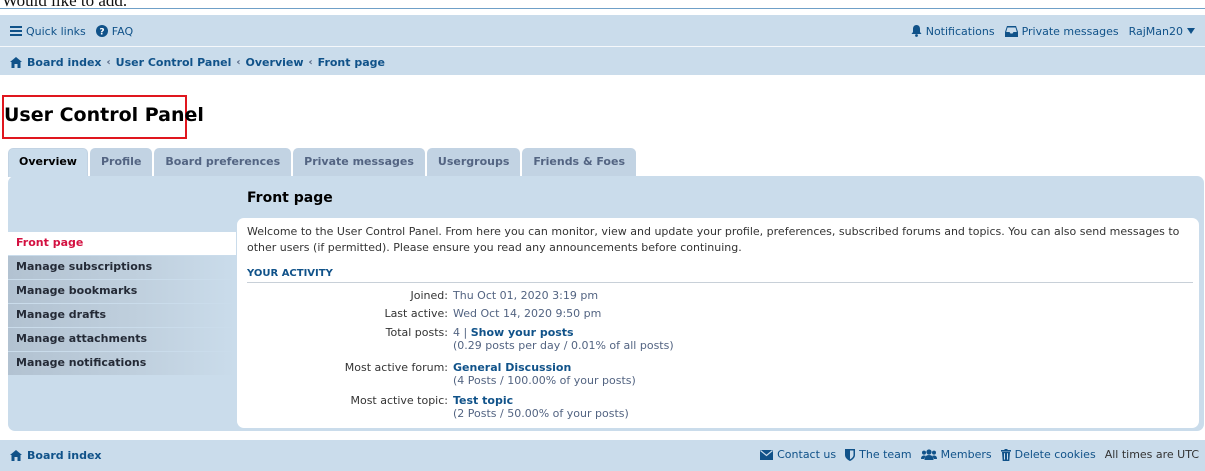 The image size is (1205, 471). What do you see at coordinates (960, 31) in the screenshot?
I see `notifications-label: Notifications` at bounding box center [960, 31].